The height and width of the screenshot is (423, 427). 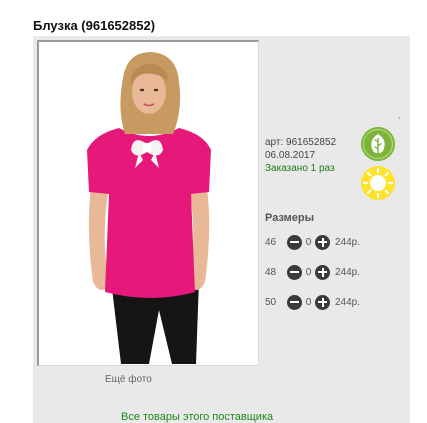 I want to click on product-date: 06.08.2017, so click(x=290, y=155).